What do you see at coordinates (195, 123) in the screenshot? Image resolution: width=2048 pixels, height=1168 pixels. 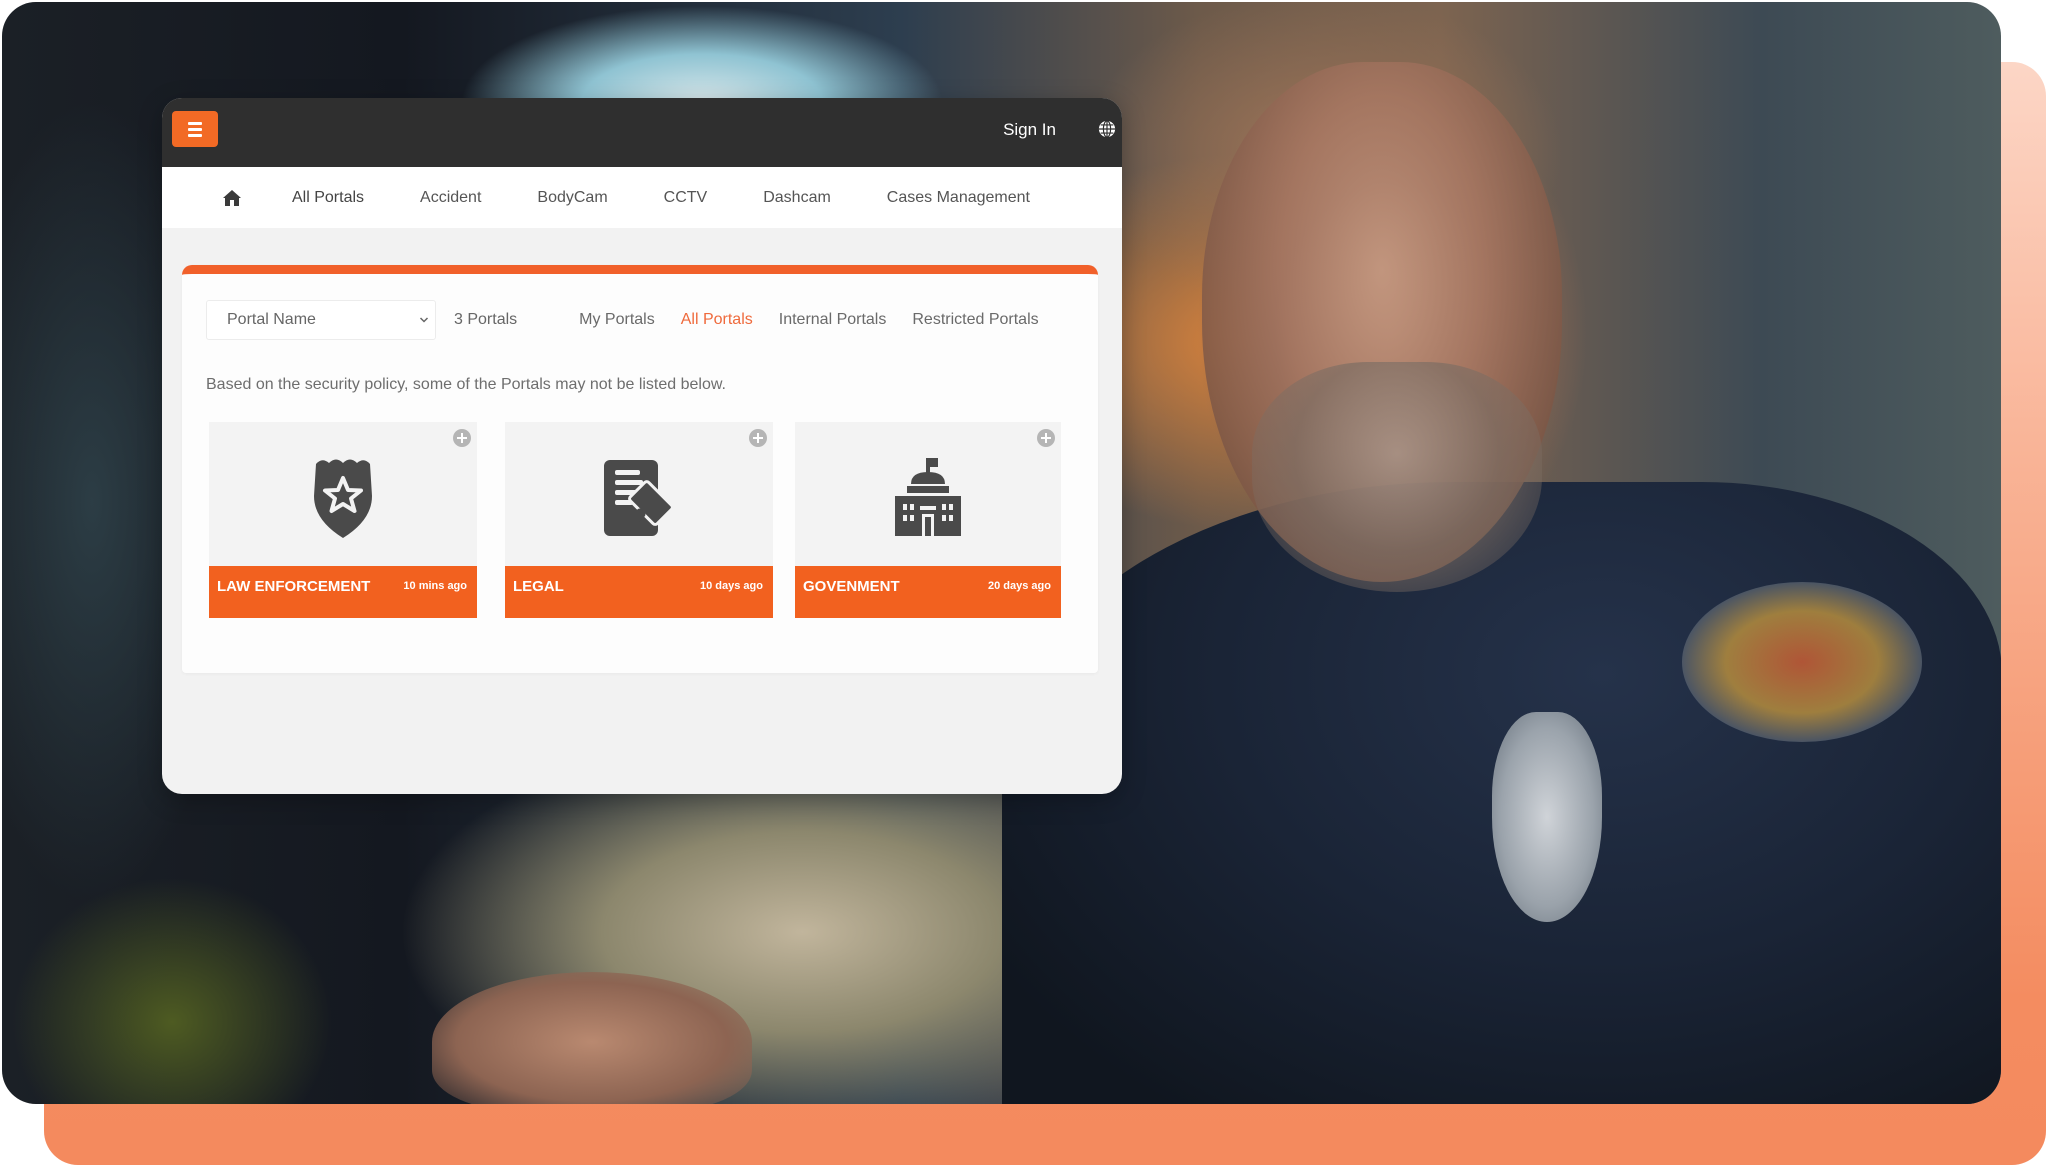 I see `hamburger-icon` at bounding box center [195, 123].